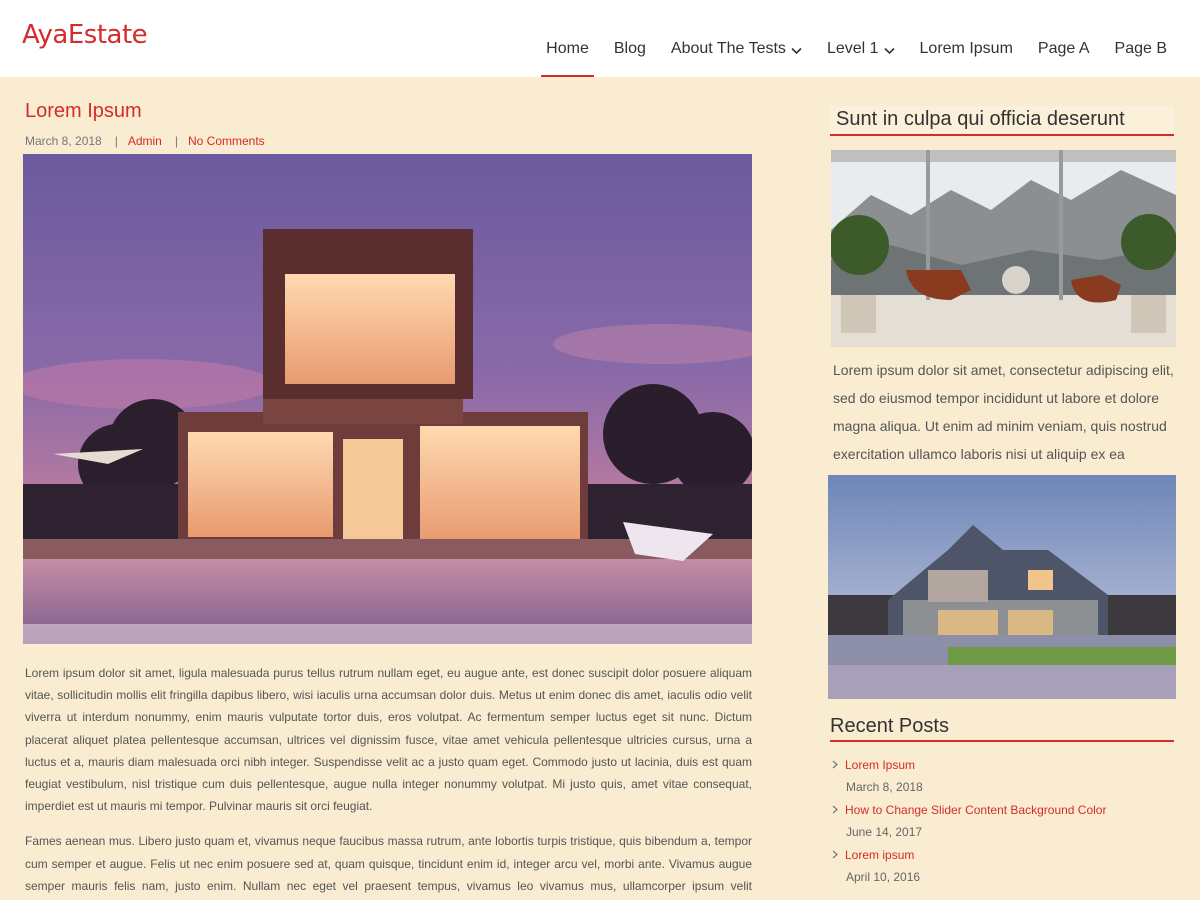 The height and width of the screenshot is (900, 1200). Describe the element at coordinates (1064, 58) in the screenshot. I see `nav-item-page-a: Page A` at that location.